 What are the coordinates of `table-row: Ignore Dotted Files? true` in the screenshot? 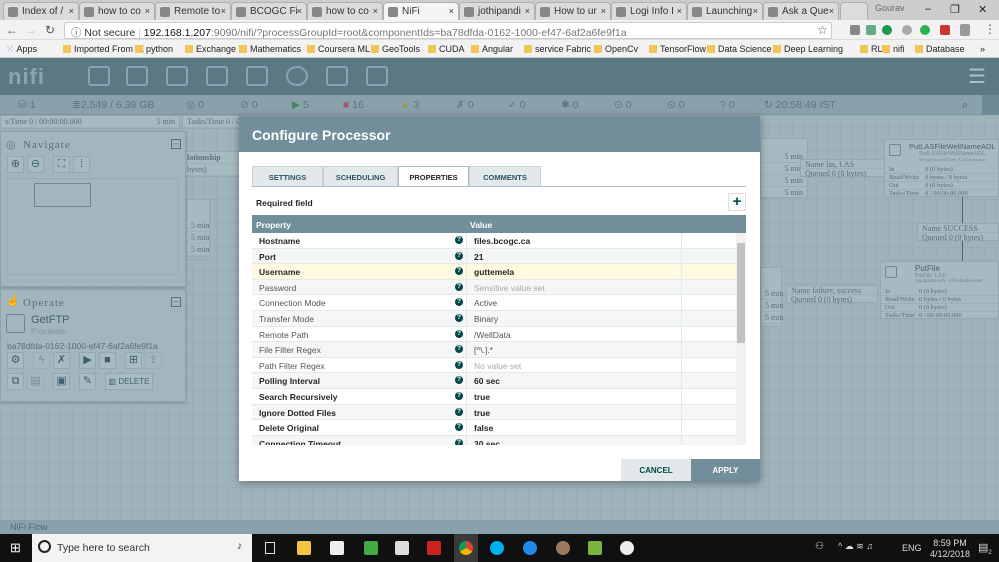 It's located at (499, 412).